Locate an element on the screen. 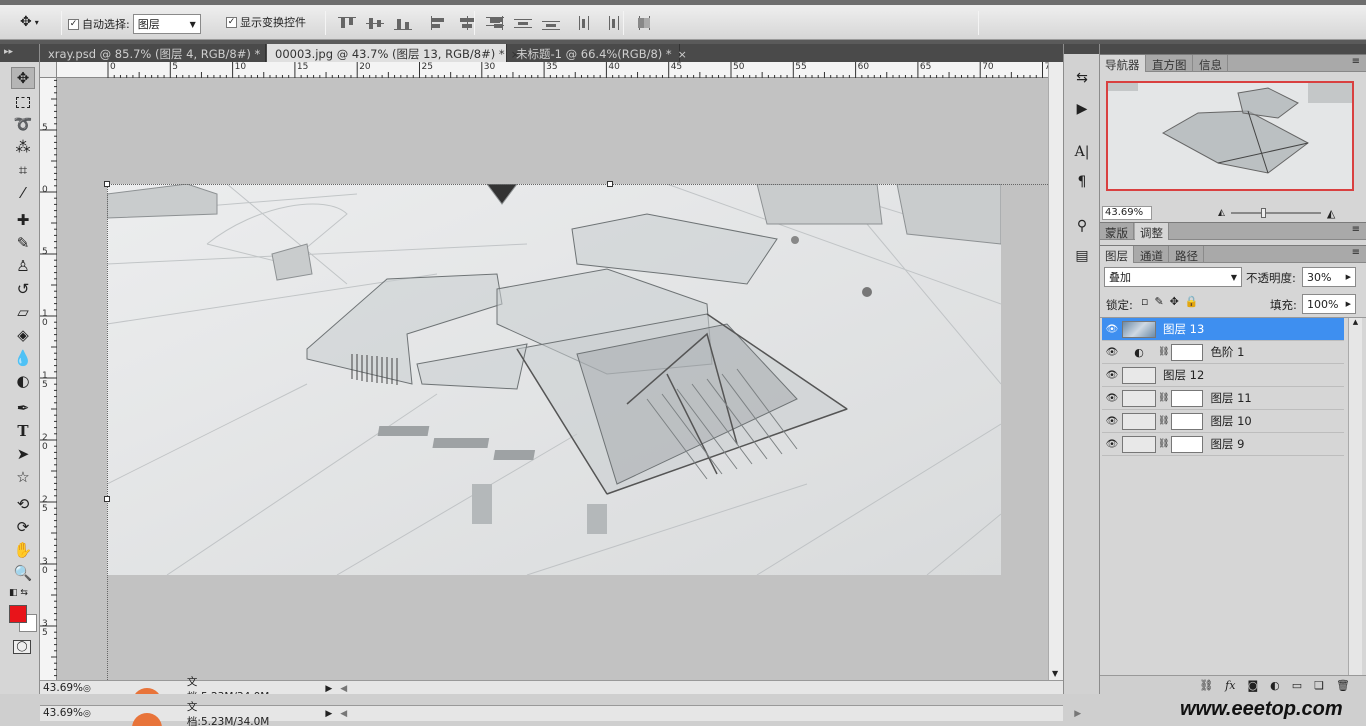 Image resolution: width=1366 pixels, height=726 pixels. navigator-zoom-field: 43.69% is located at coordinates (1127, 213).